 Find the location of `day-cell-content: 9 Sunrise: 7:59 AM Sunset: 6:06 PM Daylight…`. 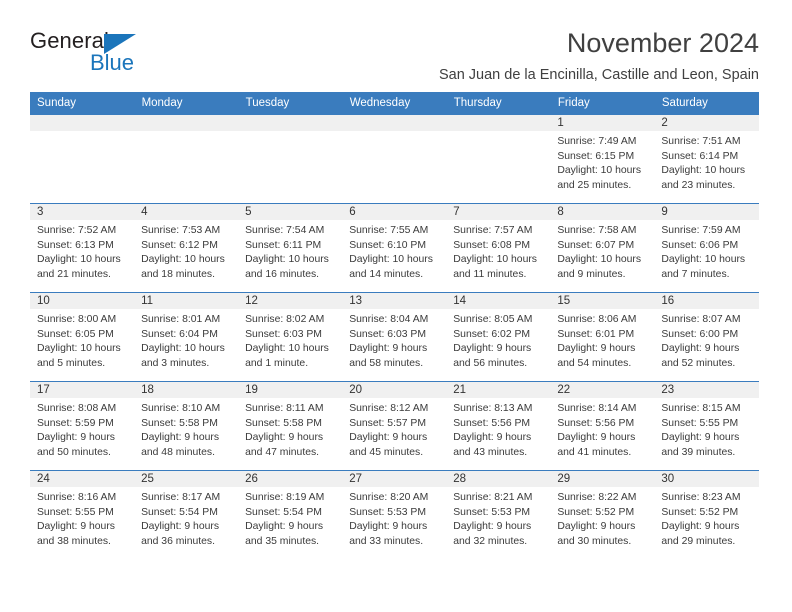

day-cell-content: 9 Sunrise: 7:59 AM Sunset: 6:06 PM Daylight… is located at coordinates (706, 248).